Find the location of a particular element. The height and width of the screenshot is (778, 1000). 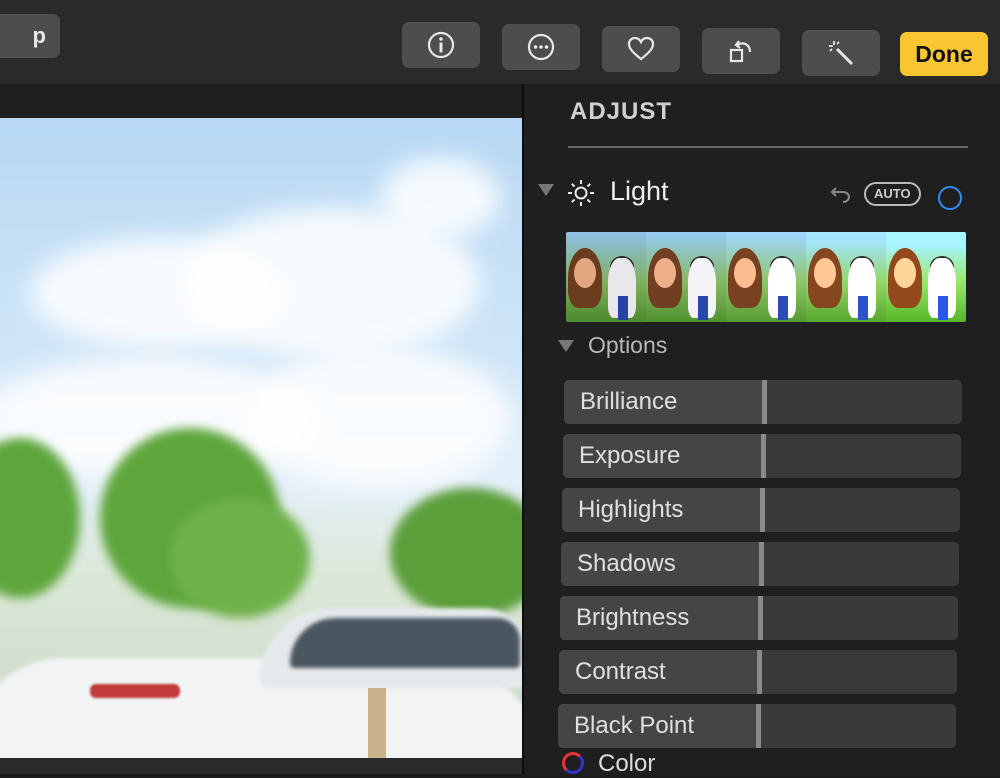

back-button: p is located at coordinates (30, 36).